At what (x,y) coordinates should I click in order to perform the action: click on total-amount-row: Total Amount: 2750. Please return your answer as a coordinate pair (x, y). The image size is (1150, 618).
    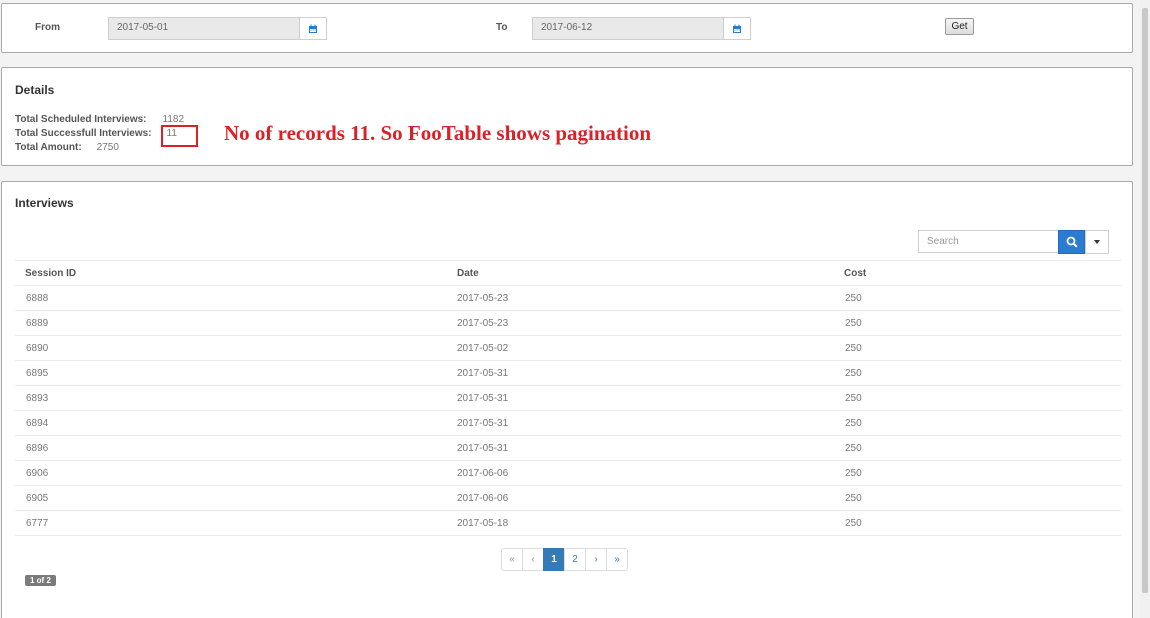
    Looking at the image, I should click on (67, 147).